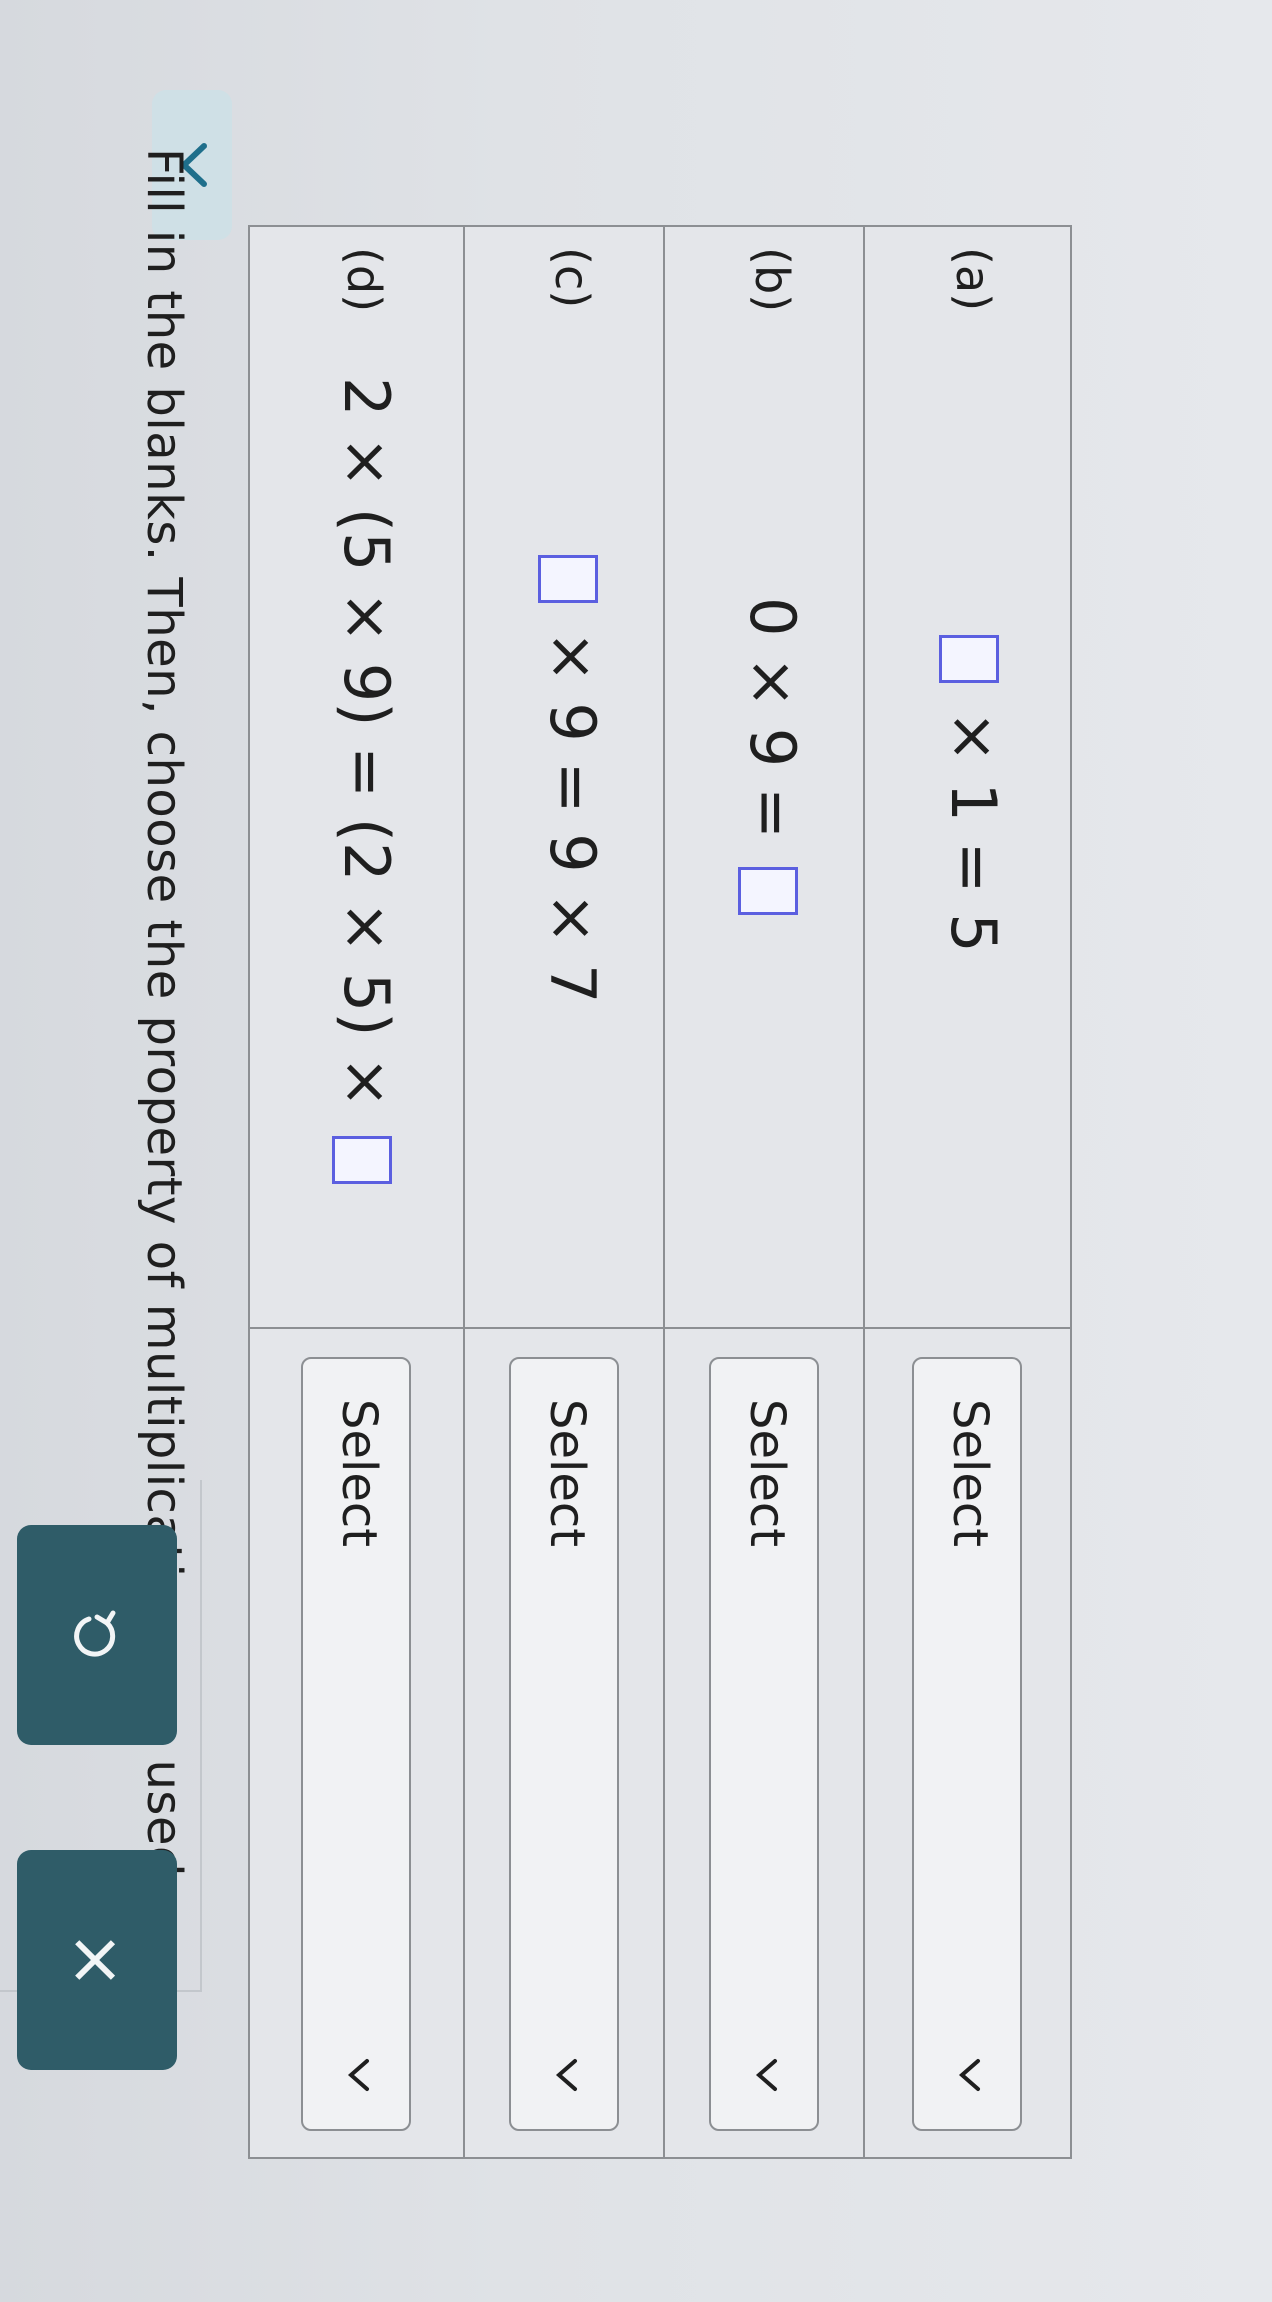 The width and height of the screenshot is (1272, 2302). Describe the element at coordinates (97, 1960) in the screenshot. I see `clear-button: ×` at that location.